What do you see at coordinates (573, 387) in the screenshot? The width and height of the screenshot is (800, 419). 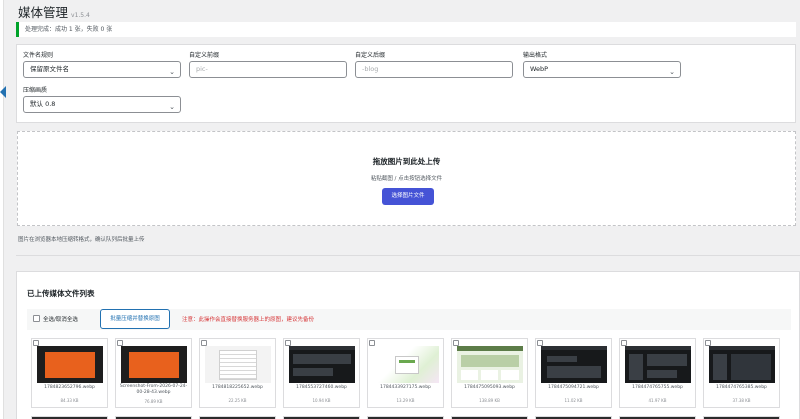 I see `media-filename: 1784475094721.webp` at bounding box center [573, 387].